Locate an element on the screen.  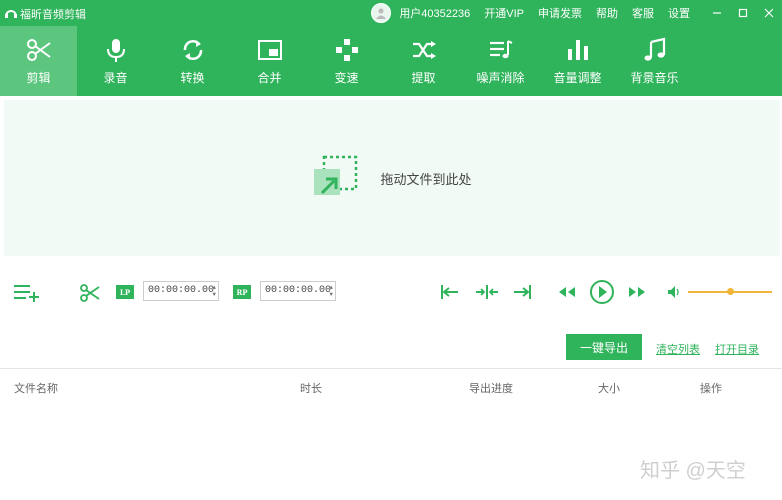
export-button: 一键导出 is located at coordinates (604, 347).